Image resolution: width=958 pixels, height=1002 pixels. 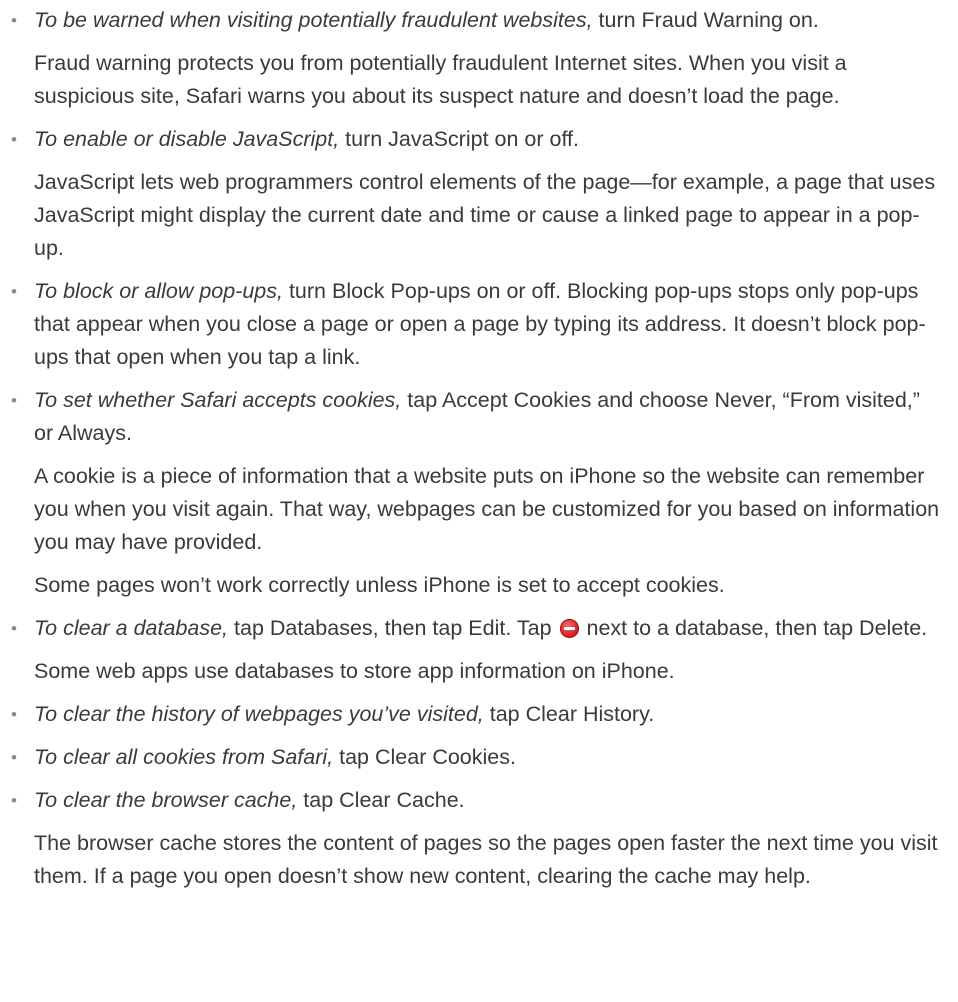 What do you see at coordinates (184, 757) in the screenshot?
I see `item-lead: To clear all cookies from Safari,` at bounding box center [184, 757].